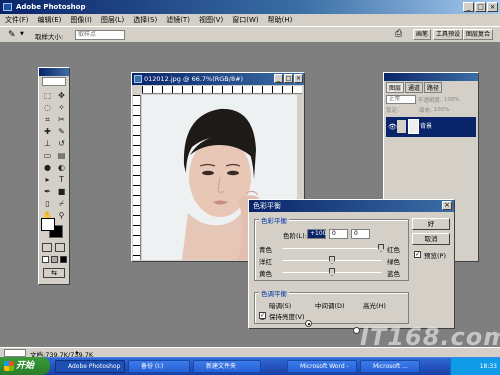  I want to click on dialog-title-bar: 色彩平衡, so click(351, 206).